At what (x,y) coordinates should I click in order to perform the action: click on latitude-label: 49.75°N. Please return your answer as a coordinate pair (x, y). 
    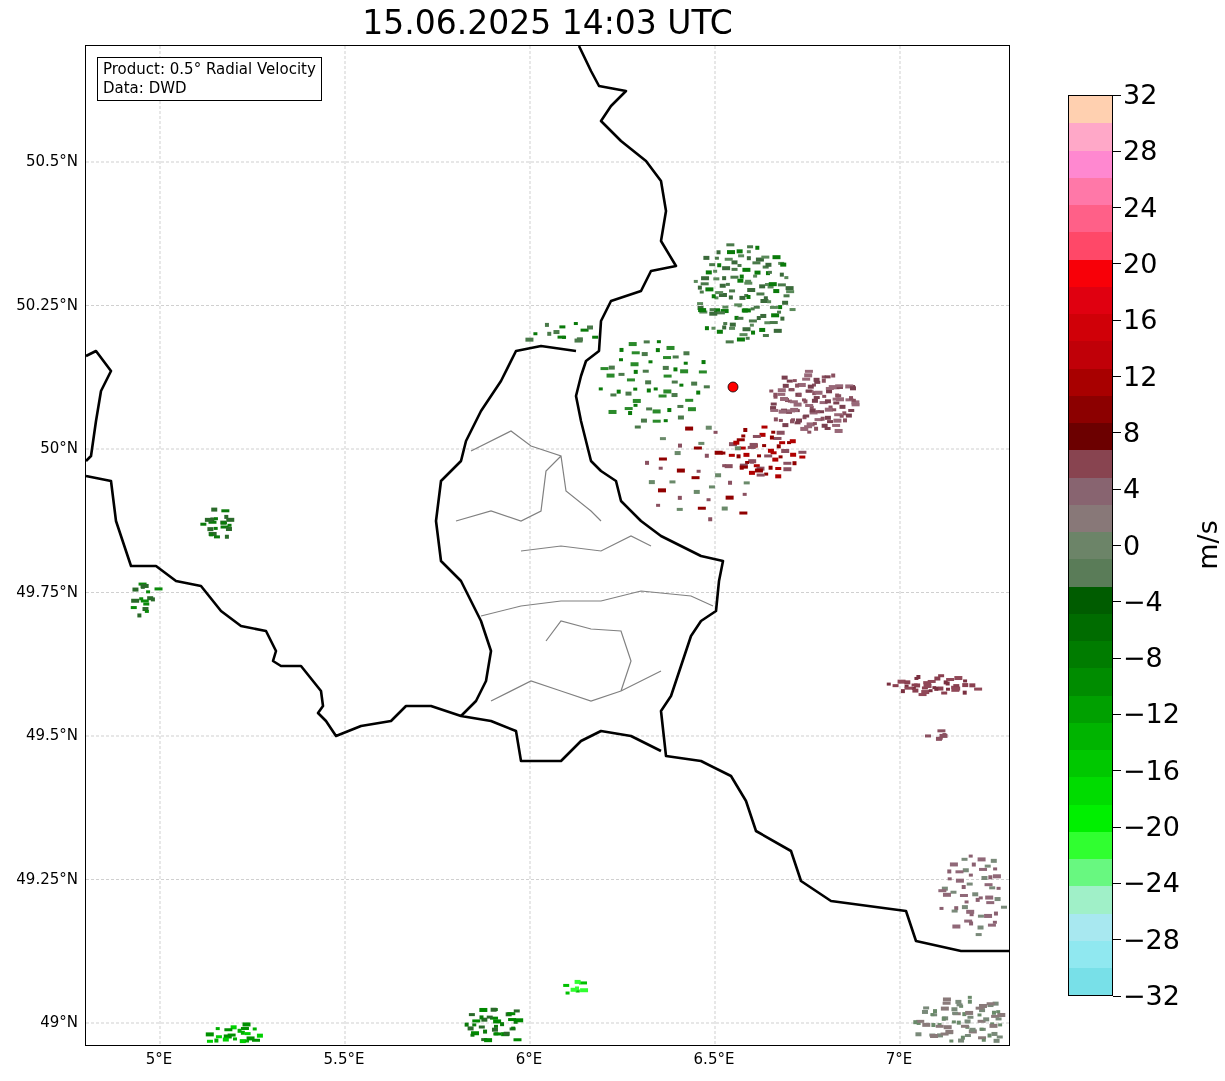
    Looking at the image, I should click on (47, 591).